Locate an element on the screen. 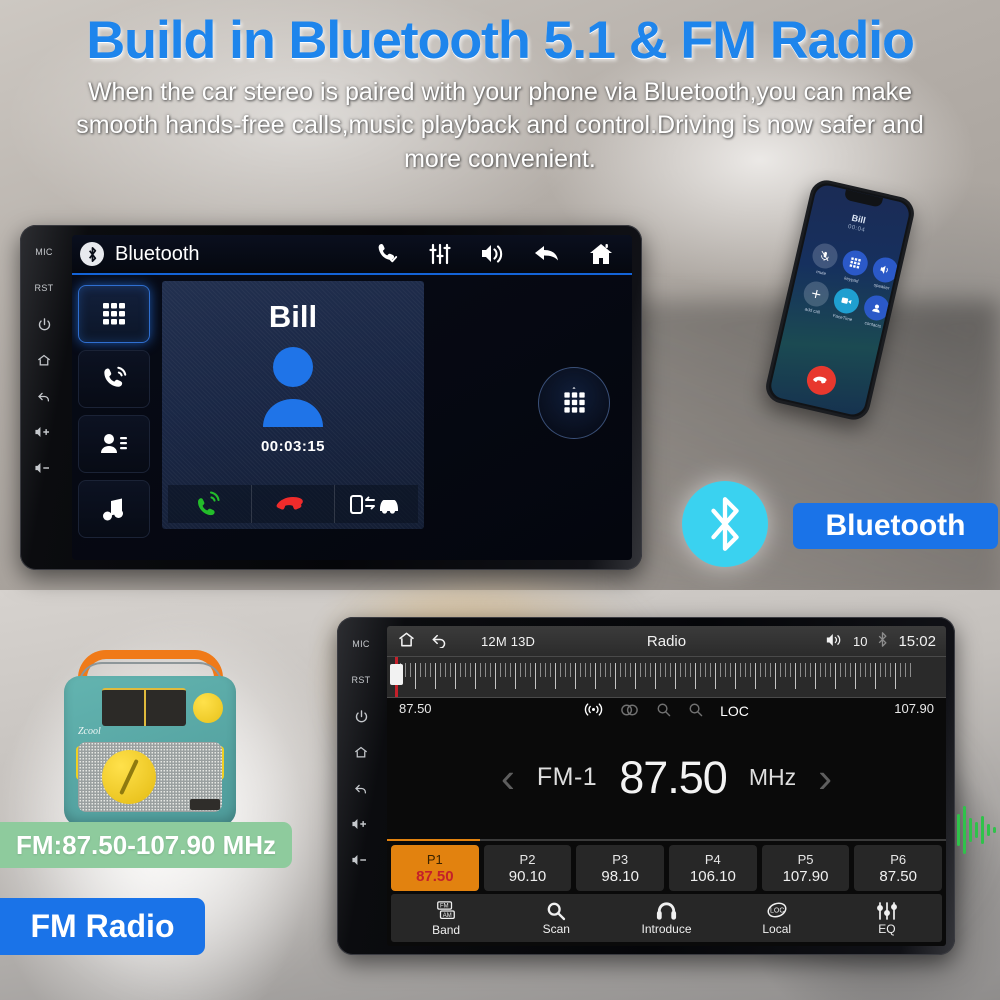  call-contact-name: Bill is located at coordinates (293, 316).